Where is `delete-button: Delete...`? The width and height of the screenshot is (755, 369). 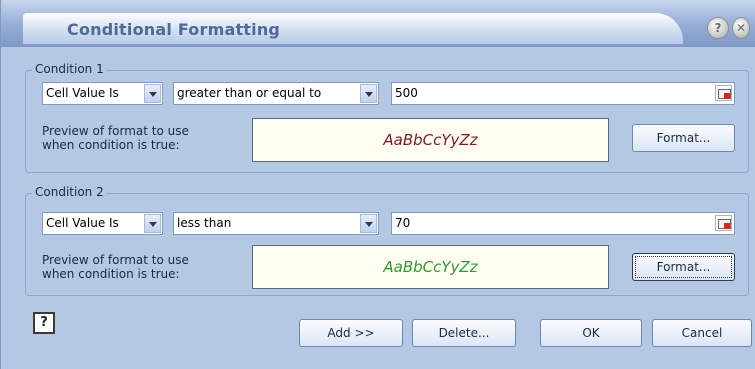 delete-button: Delete... is located at coordinates (464, 333).